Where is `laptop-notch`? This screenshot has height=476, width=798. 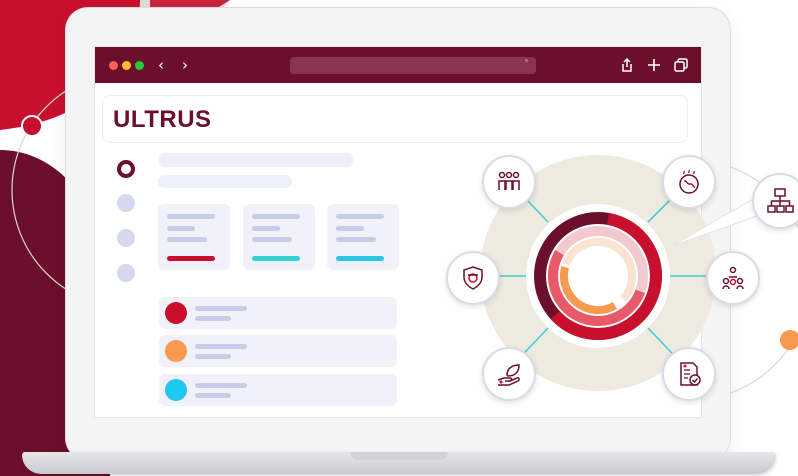
laptop-notch is located at coordinates (399, 456).